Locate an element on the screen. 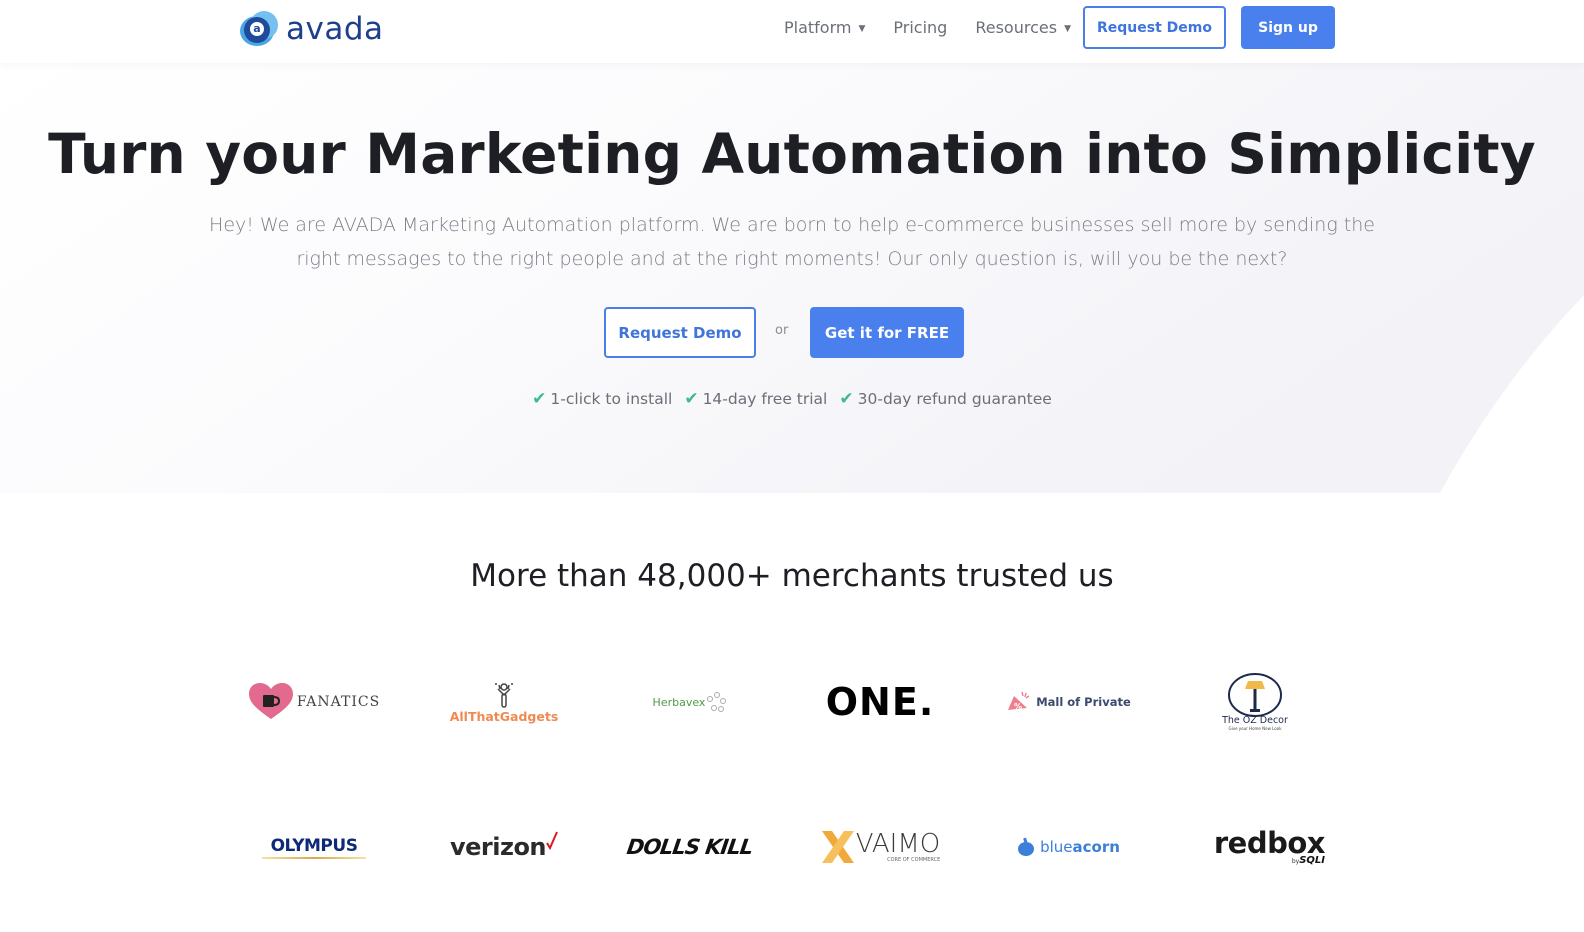  logo-herbavex: Herbavex is located at coordinates (690, 702).